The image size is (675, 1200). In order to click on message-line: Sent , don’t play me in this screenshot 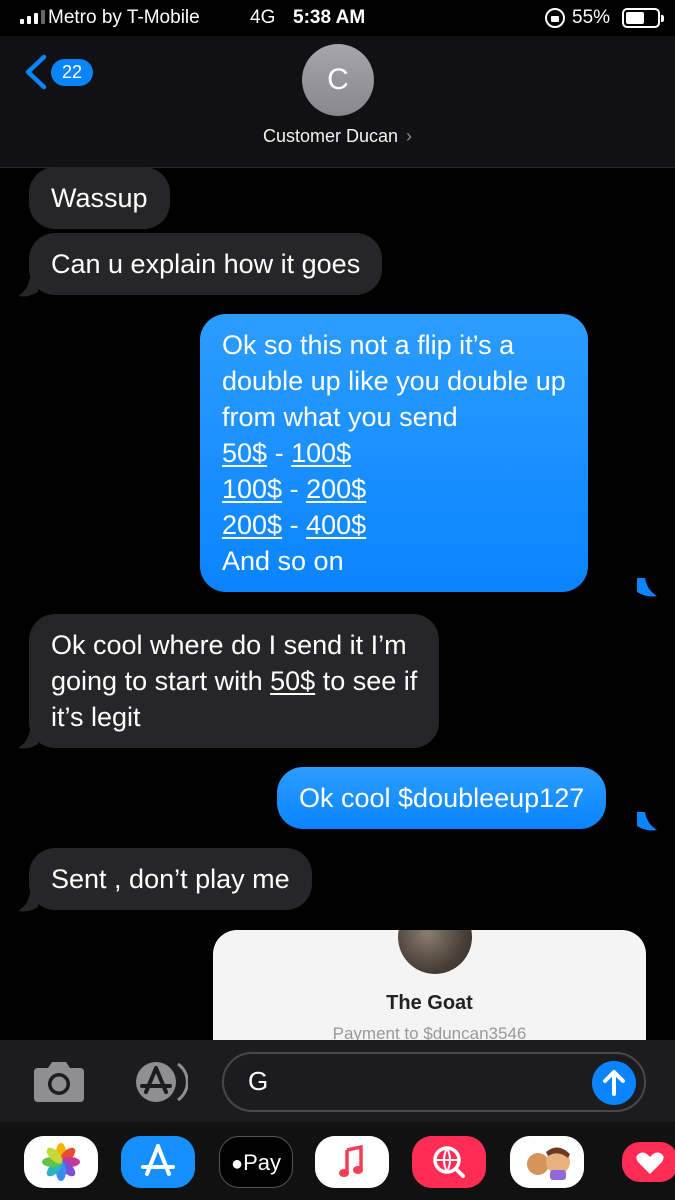, I will do `click(170, 879)`.